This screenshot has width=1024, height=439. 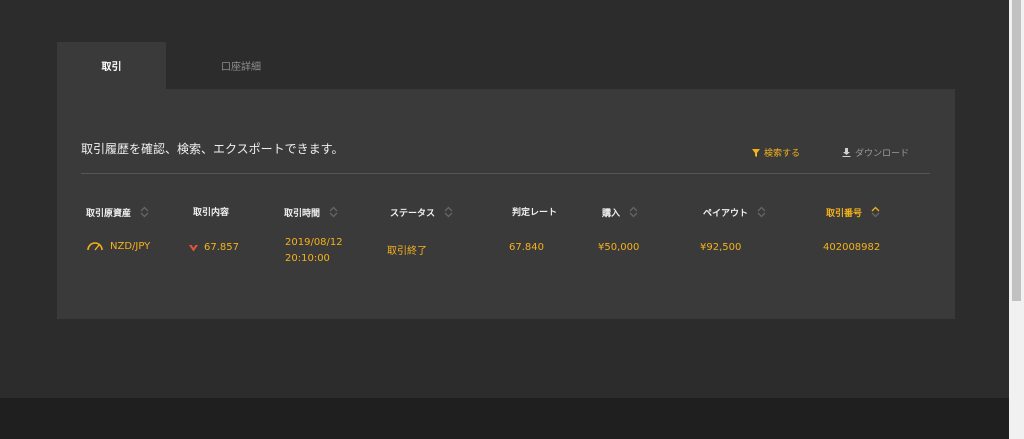 What do you see at coordinates (307, 258) in the screenshot?
I see `trade-time: 20:10:00` at bounding box center [307, 258].